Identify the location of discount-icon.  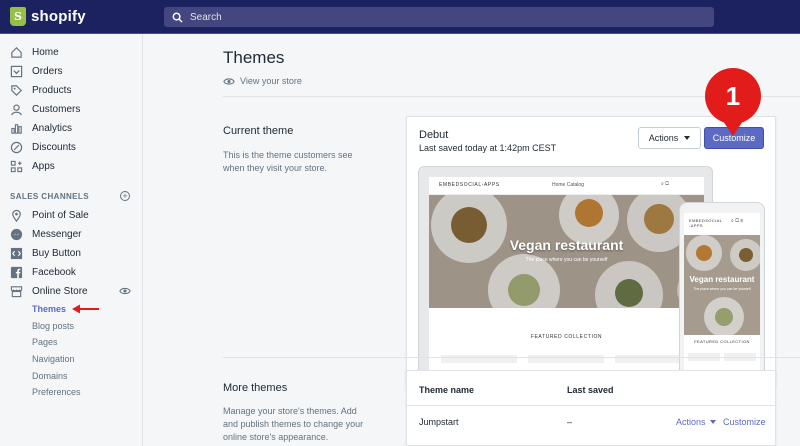
(16, 147).